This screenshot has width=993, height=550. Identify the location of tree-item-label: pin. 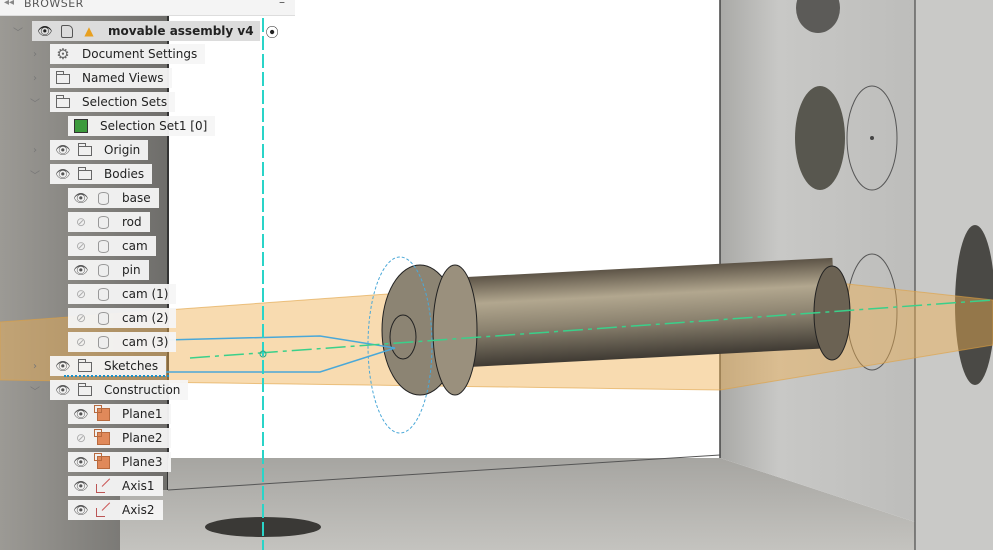
(131, 270).